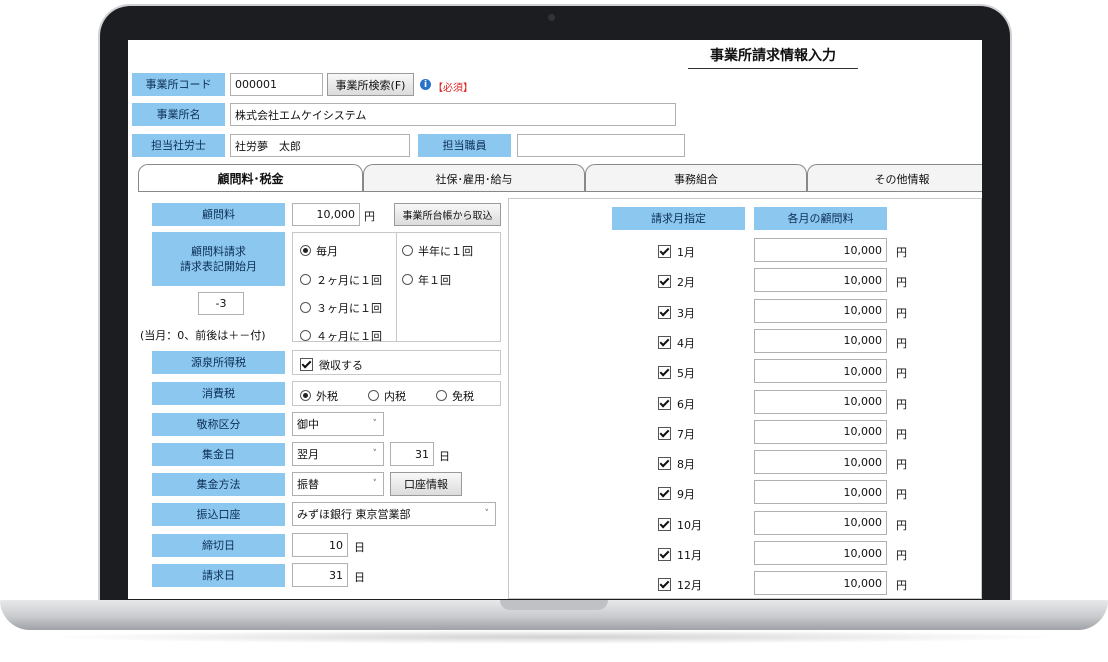 This screenshot has height=662, width=1108. Describe the element at coordinates (696, 178) in the screenshot. I see `tab-labor-association: 事務組合` at that location.